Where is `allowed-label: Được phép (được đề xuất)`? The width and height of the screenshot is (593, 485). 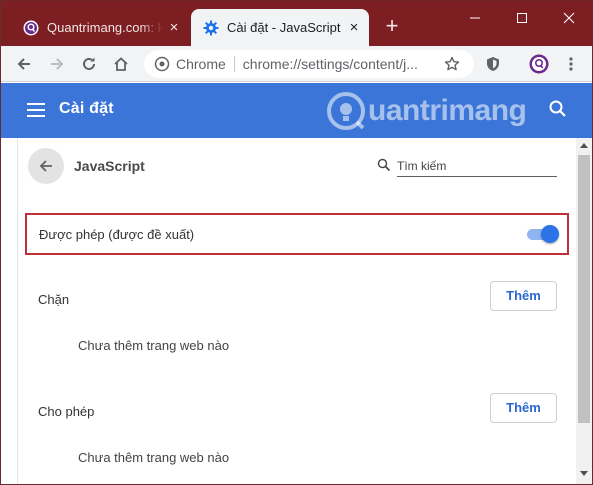 allowed-label: Được phép (được đề xuất) is located at coordinates (117, 234).